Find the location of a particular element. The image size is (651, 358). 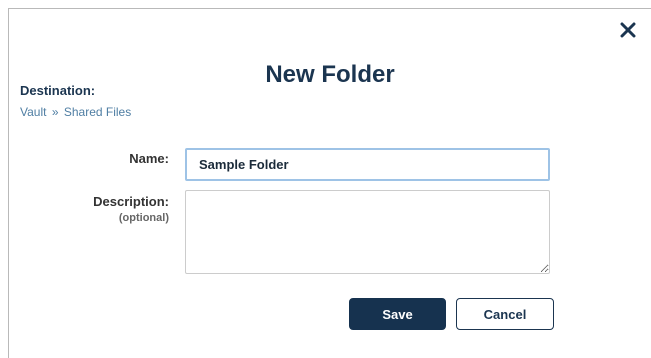

cancel-button: Cancel is located at coordinates (505, 314).